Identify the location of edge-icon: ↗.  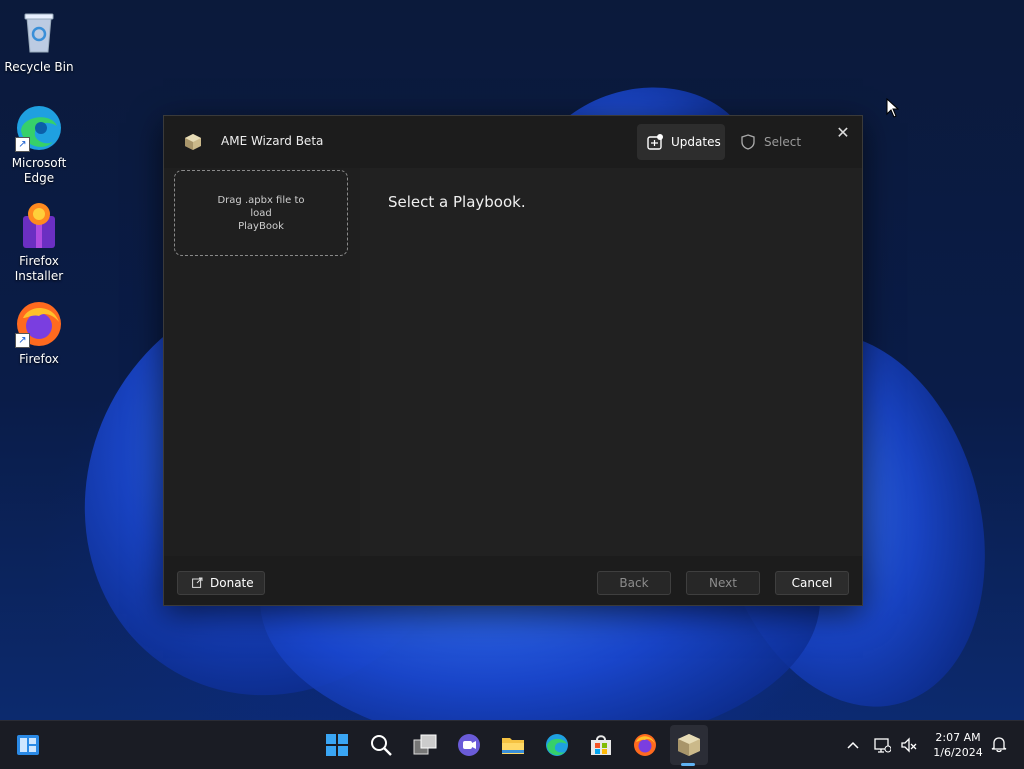
(39, 128).